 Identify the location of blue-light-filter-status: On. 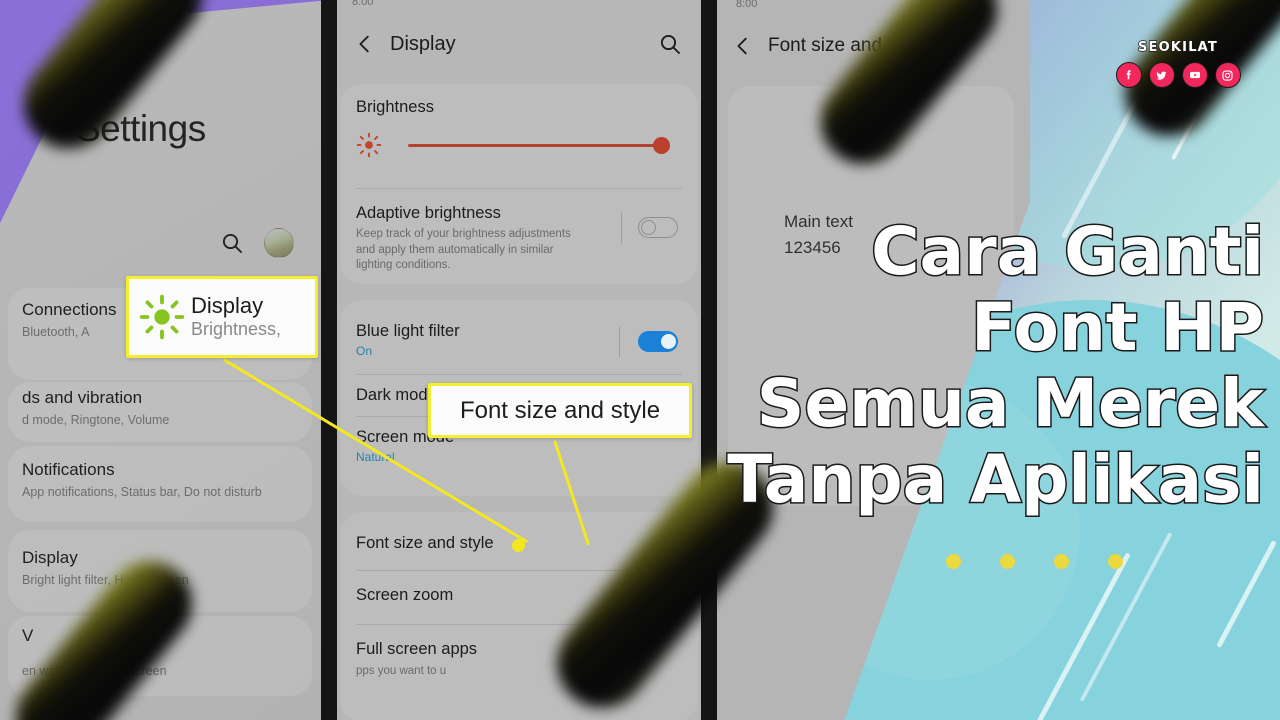
(364, 351).